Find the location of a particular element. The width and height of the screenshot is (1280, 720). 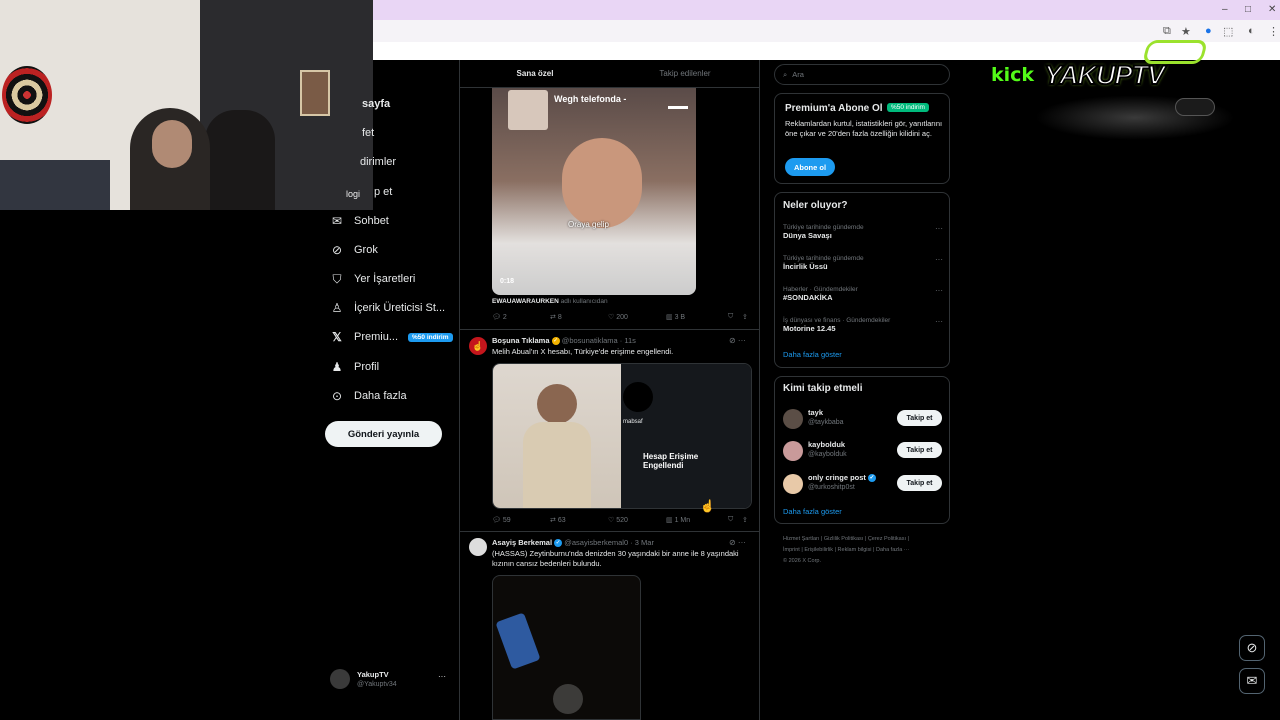

tweet2-author: Boşuna Tıklama is located at coordinates (521, 340).